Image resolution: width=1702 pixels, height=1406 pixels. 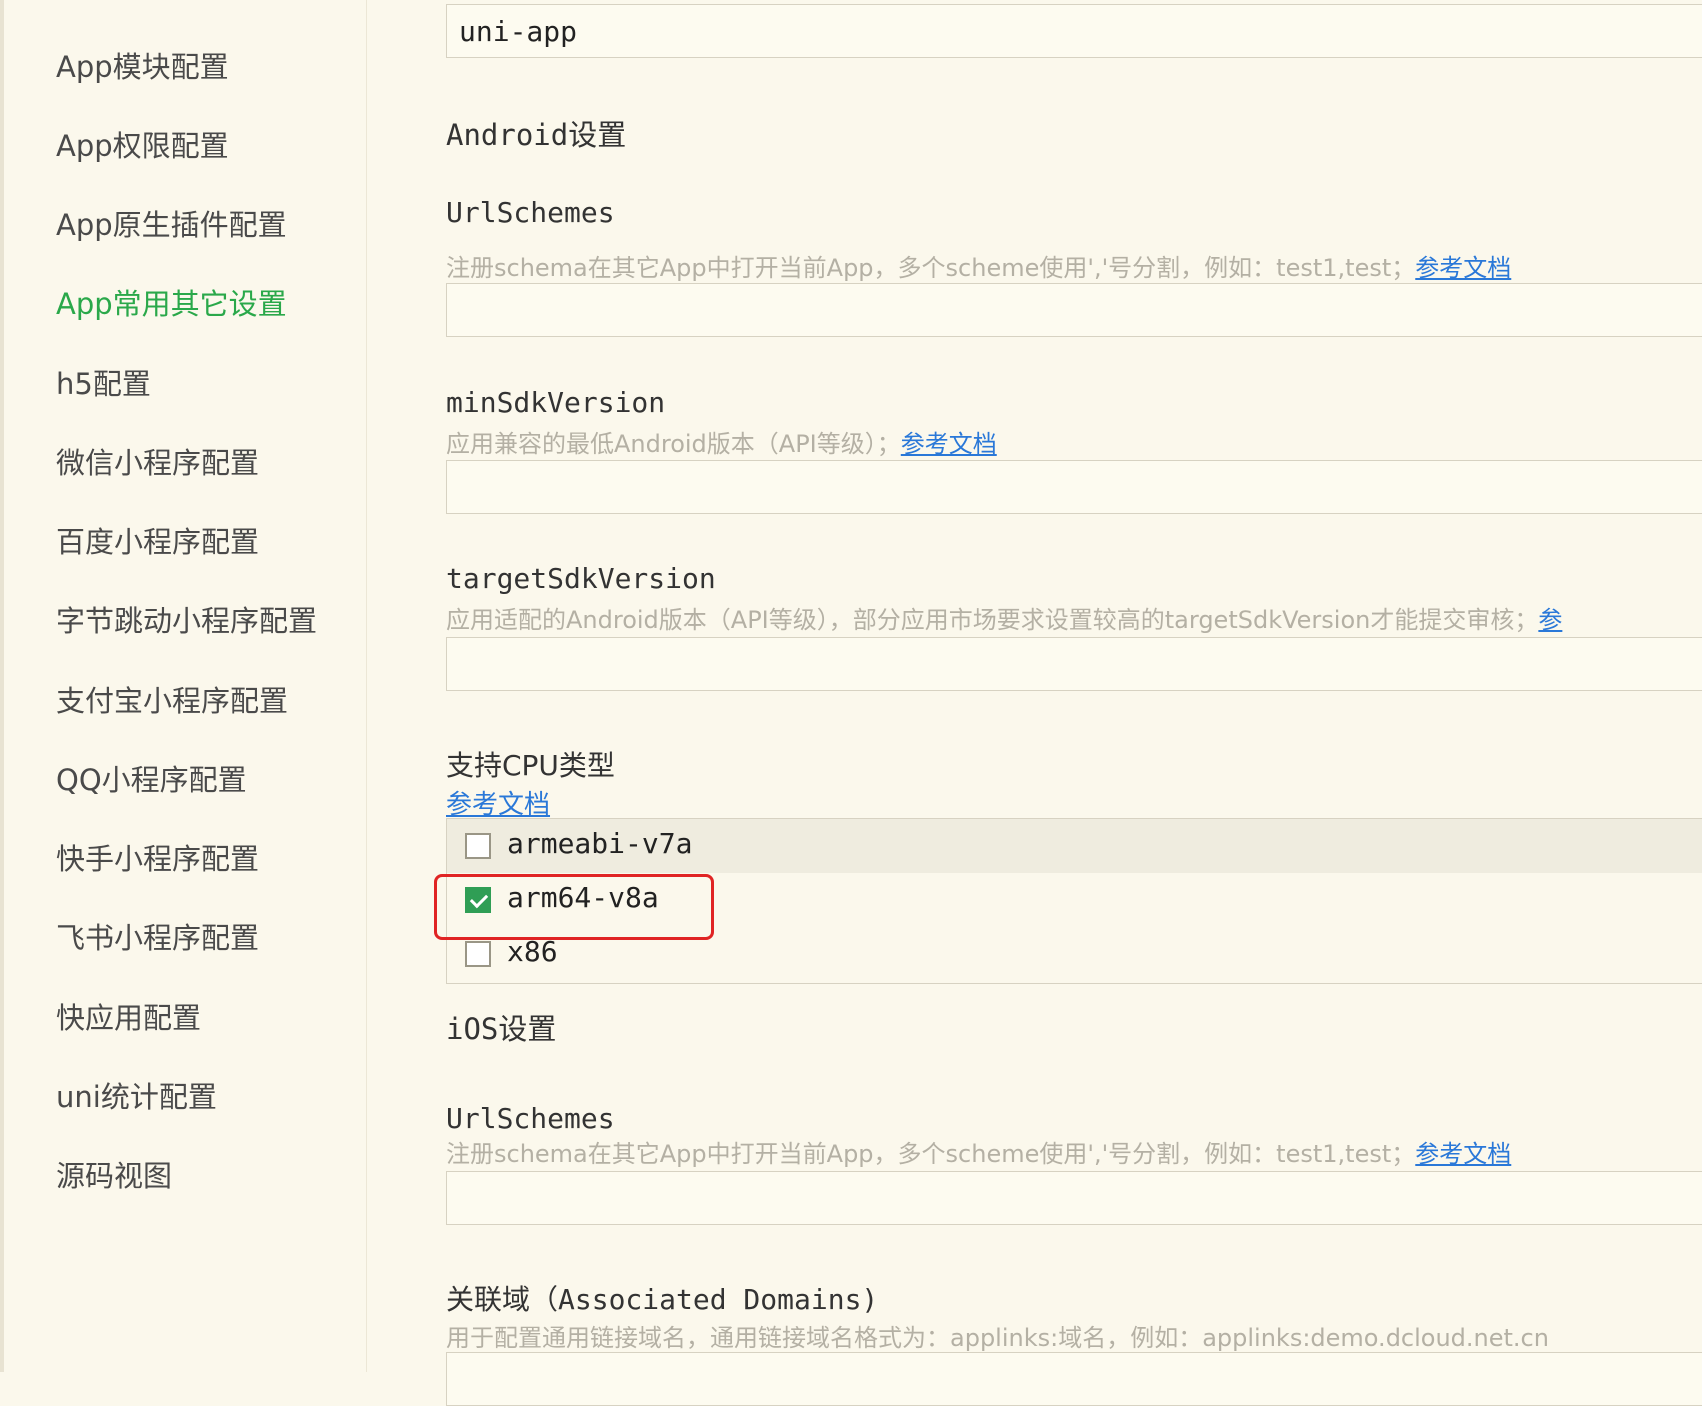 What do you see at coordinates (1074, 846) in the screenshot?
I see `cpu-option-armeabi-v7a: armeabi-v7a` at bounding box center [1074, 846].